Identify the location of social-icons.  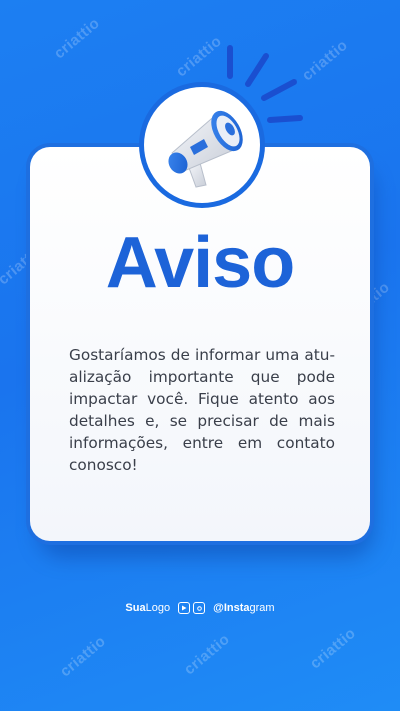
(192, 608).